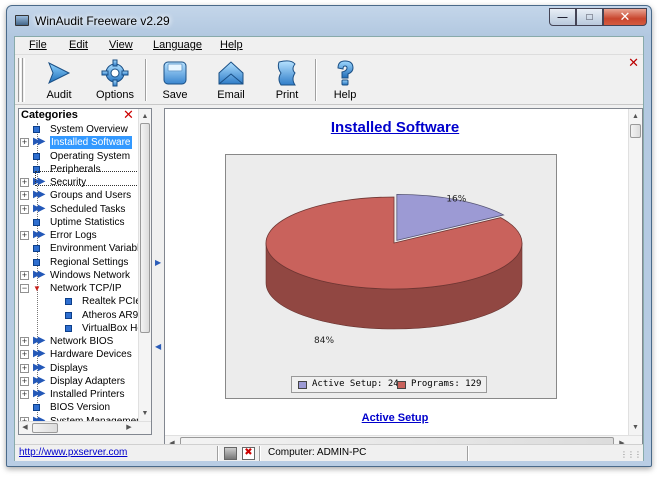  I want to click on report-title: Installed Software, so click(395, 127).